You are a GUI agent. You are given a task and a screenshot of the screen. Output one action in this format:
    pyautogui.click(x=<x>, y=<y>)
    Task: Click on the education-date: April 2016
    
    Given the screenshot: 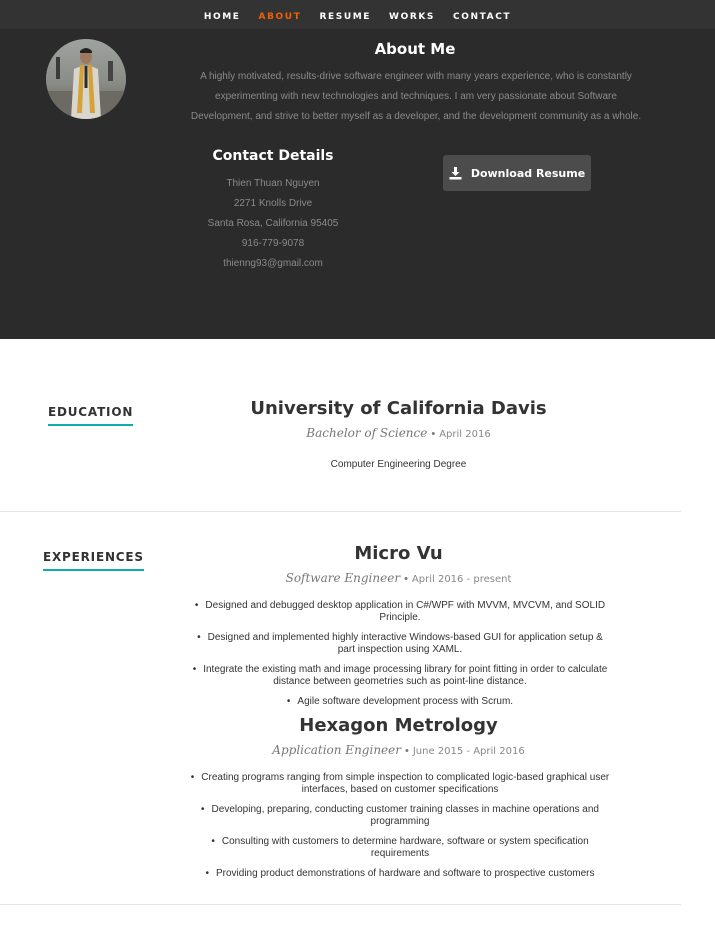 What is the action you would take?
    pyautogui.click(x=465, y=434)
    